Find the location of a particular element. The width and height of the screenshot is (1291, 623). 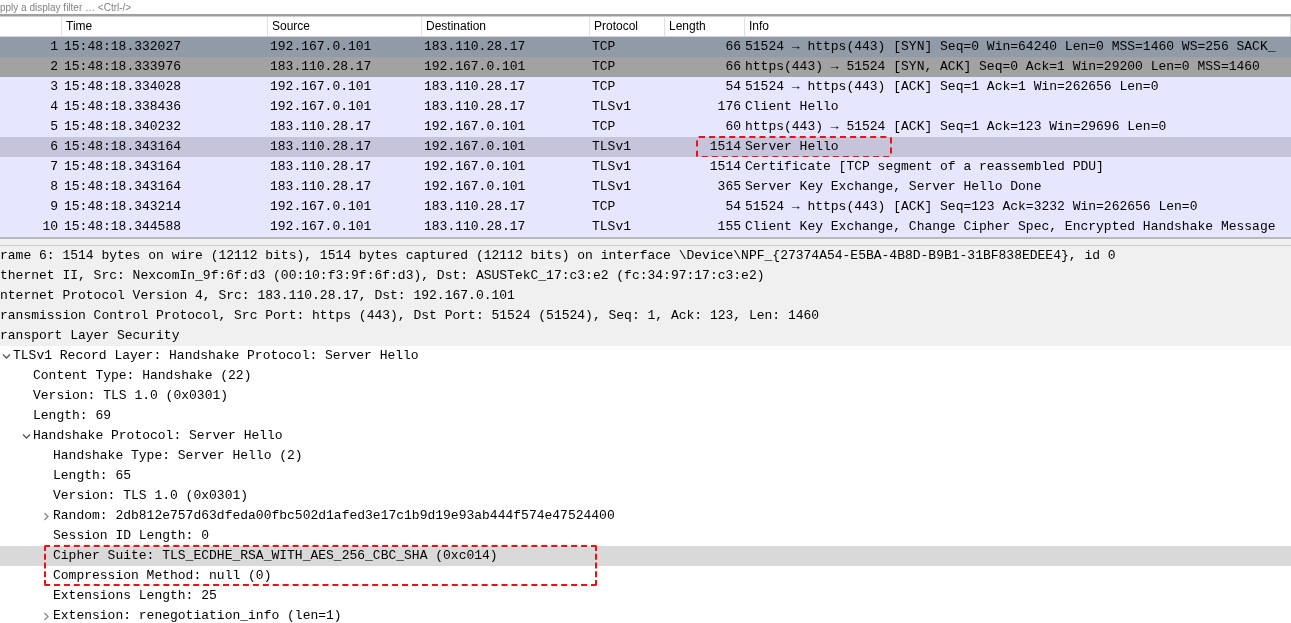

packet-row: 2 15:48:18.333976 183.110.28.17 192.167.0.101 TCP 66 https(443) → 51524 [SYN, ACK] Seq=0 Ack=1 Win=29200 Len=0 MSS=1460 is located at coordinates (645, 67).